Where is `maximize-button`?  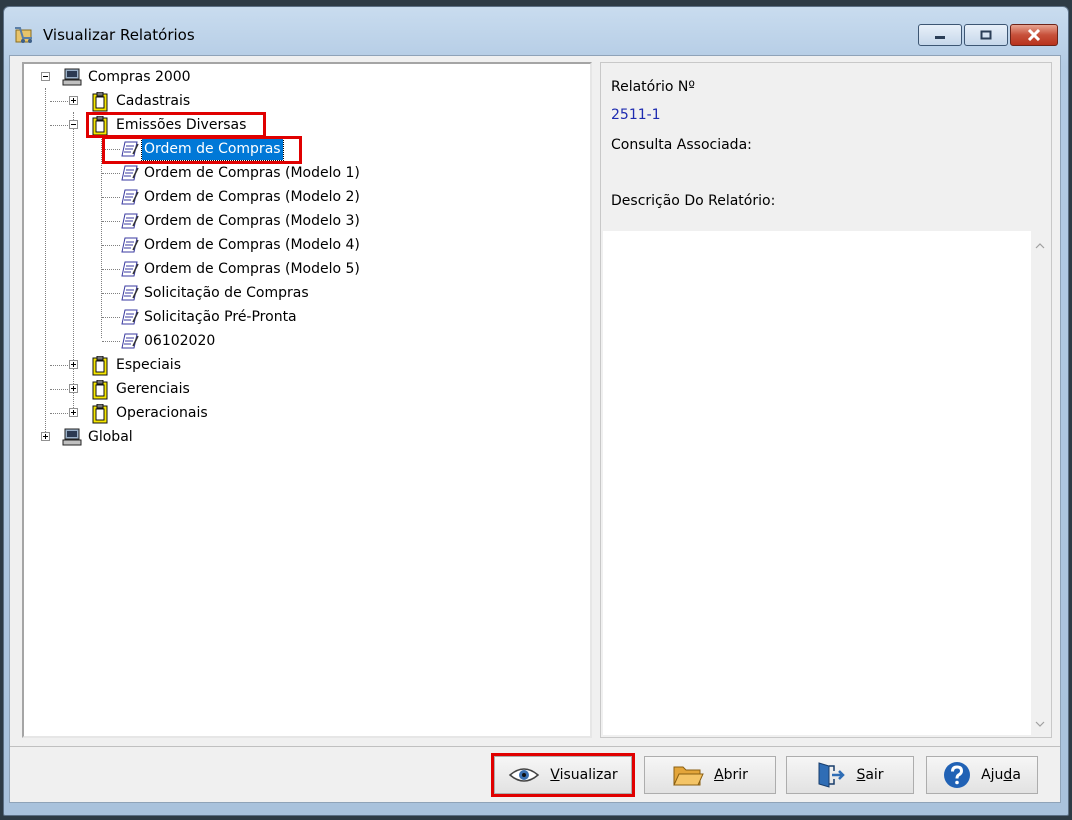
maximize-button is located at coordinates (986, 35).